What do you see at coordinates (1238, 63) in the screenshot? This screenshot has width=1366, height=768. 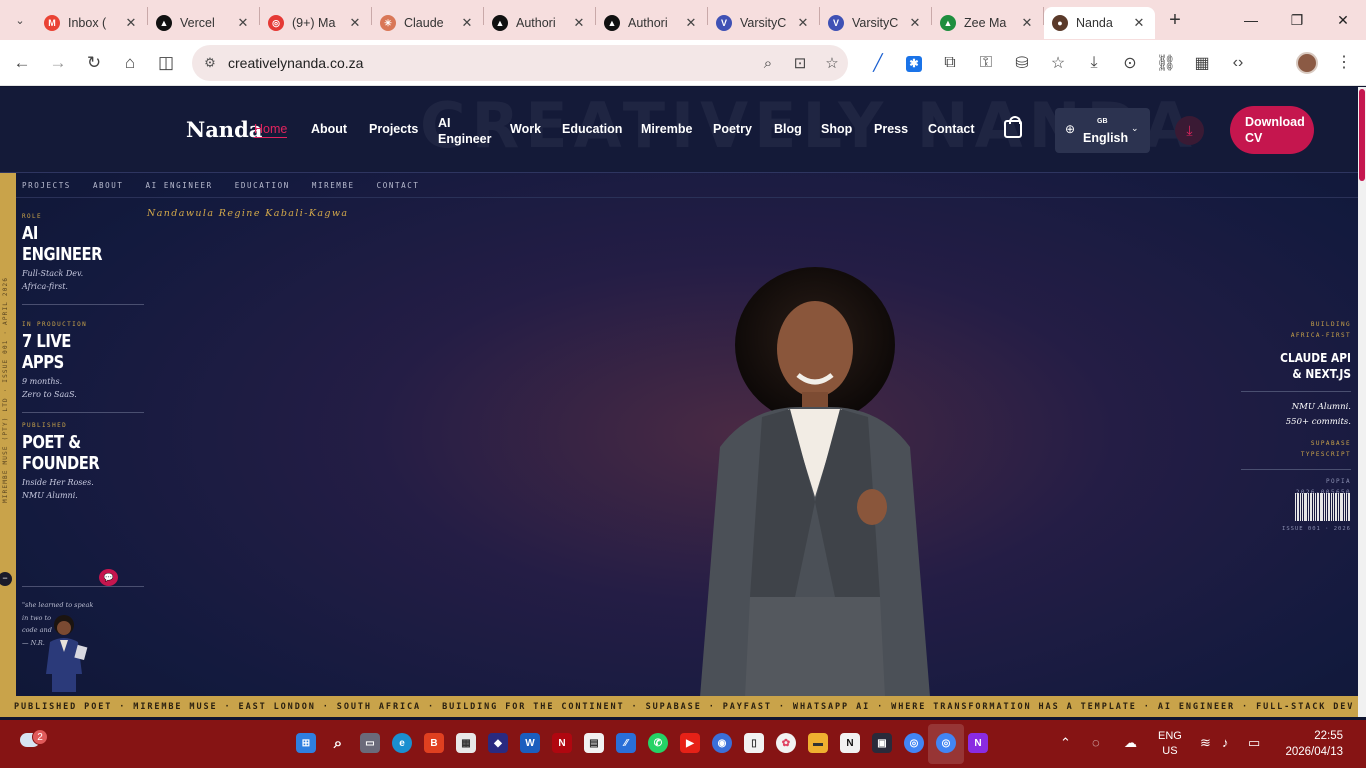 I see `devtools-icon: ‹›` at bounding box center [1238, 63].